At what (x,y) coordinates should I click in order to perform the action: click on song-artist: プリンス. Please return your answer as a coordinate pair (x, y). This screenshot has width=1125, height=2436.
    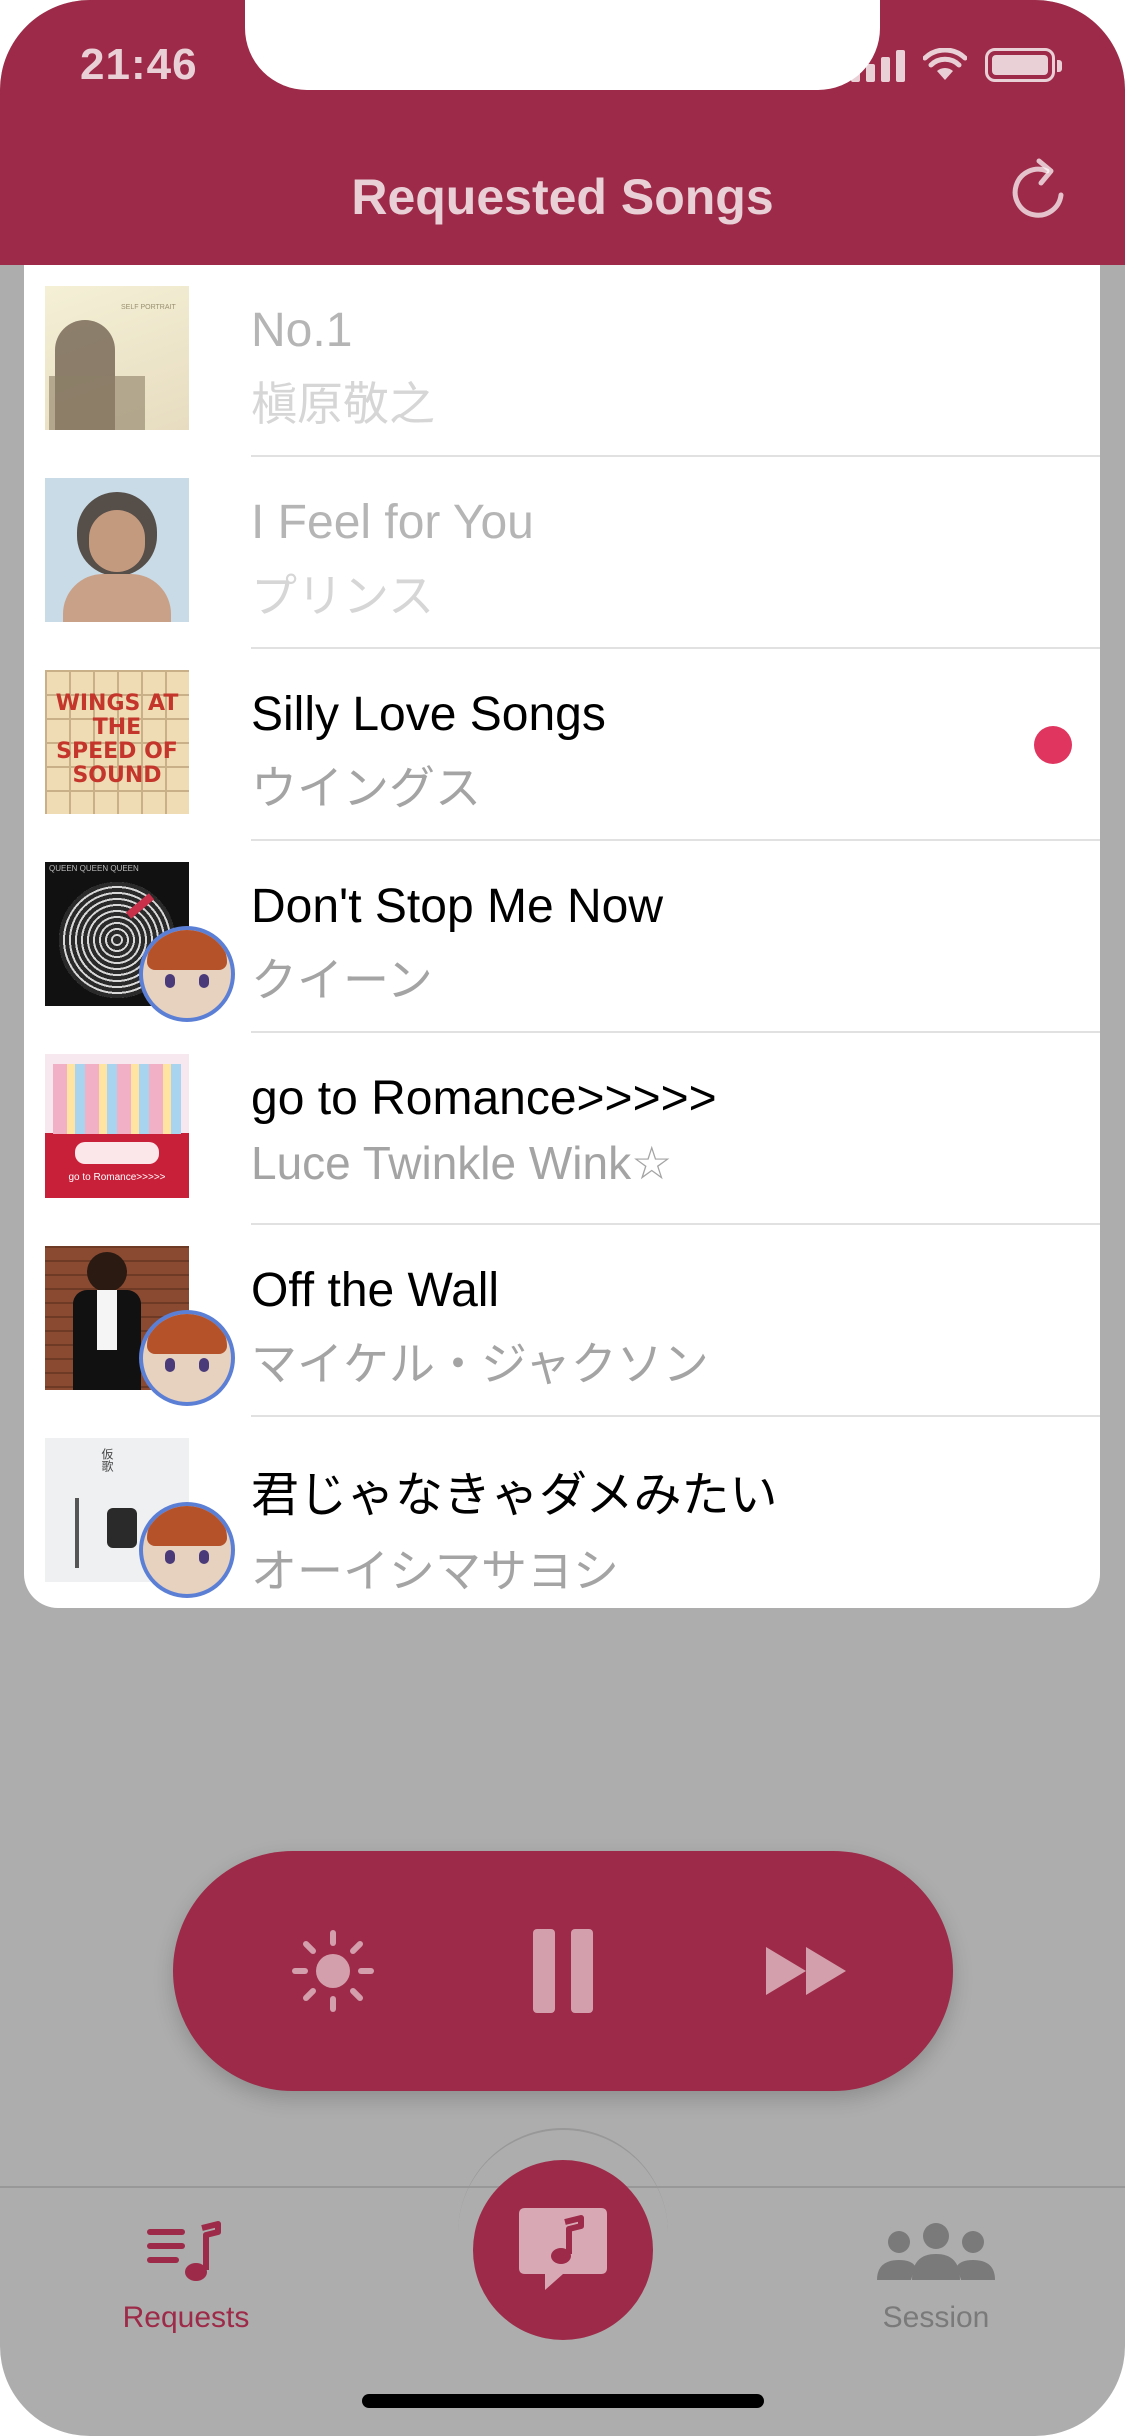
    Looking at the image, I should click on (343, 596).